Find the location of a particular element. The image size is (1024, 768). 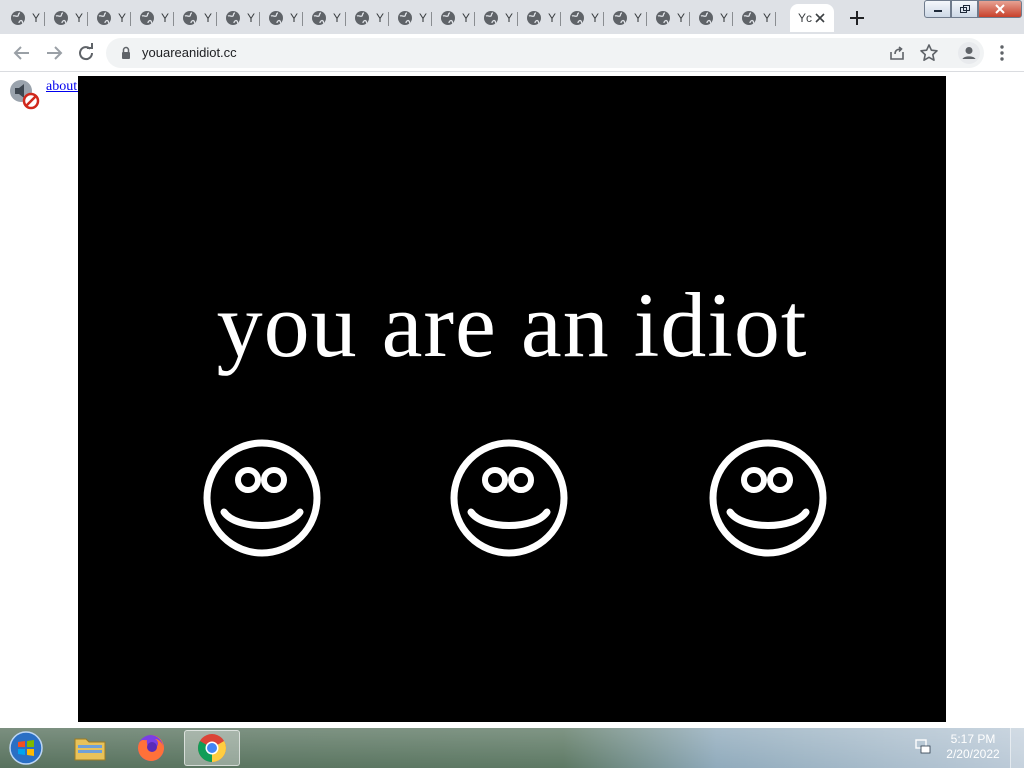

close-icon is located at coordinates (820, 18).